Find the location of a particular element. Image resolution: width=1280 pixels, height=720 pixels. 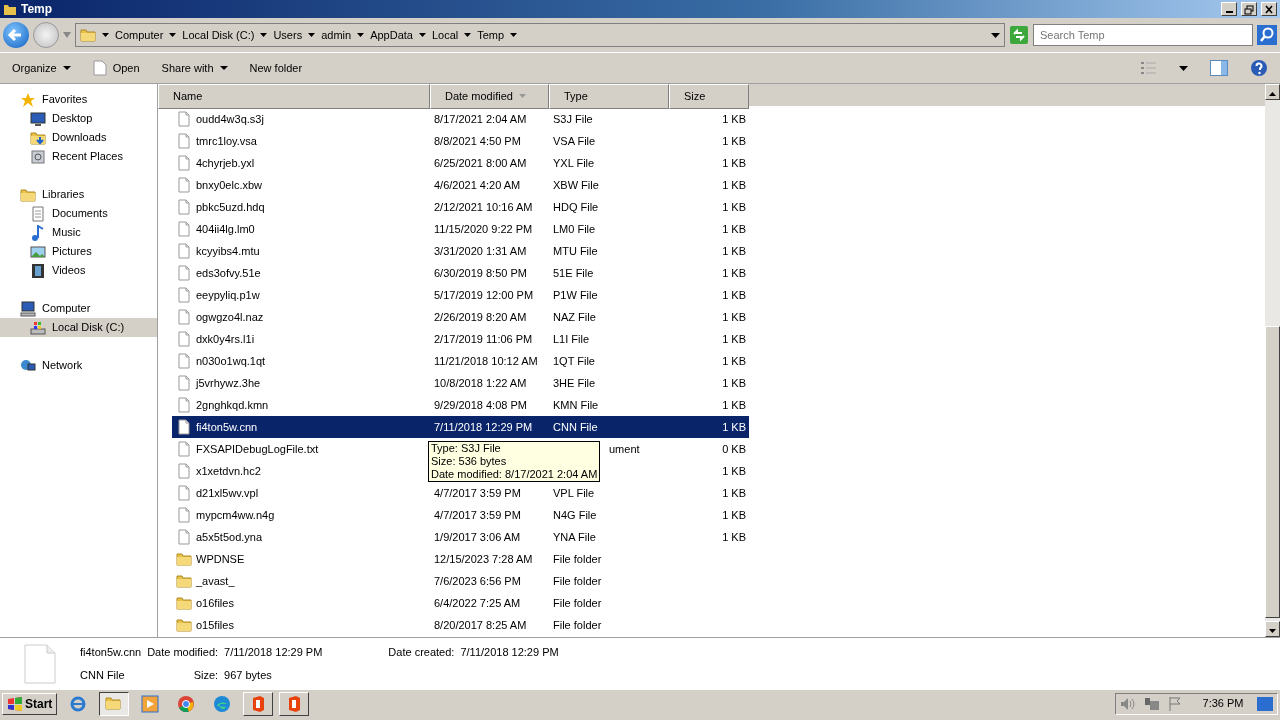

breadcrumb: Computer is located at coordinates (139, 35).